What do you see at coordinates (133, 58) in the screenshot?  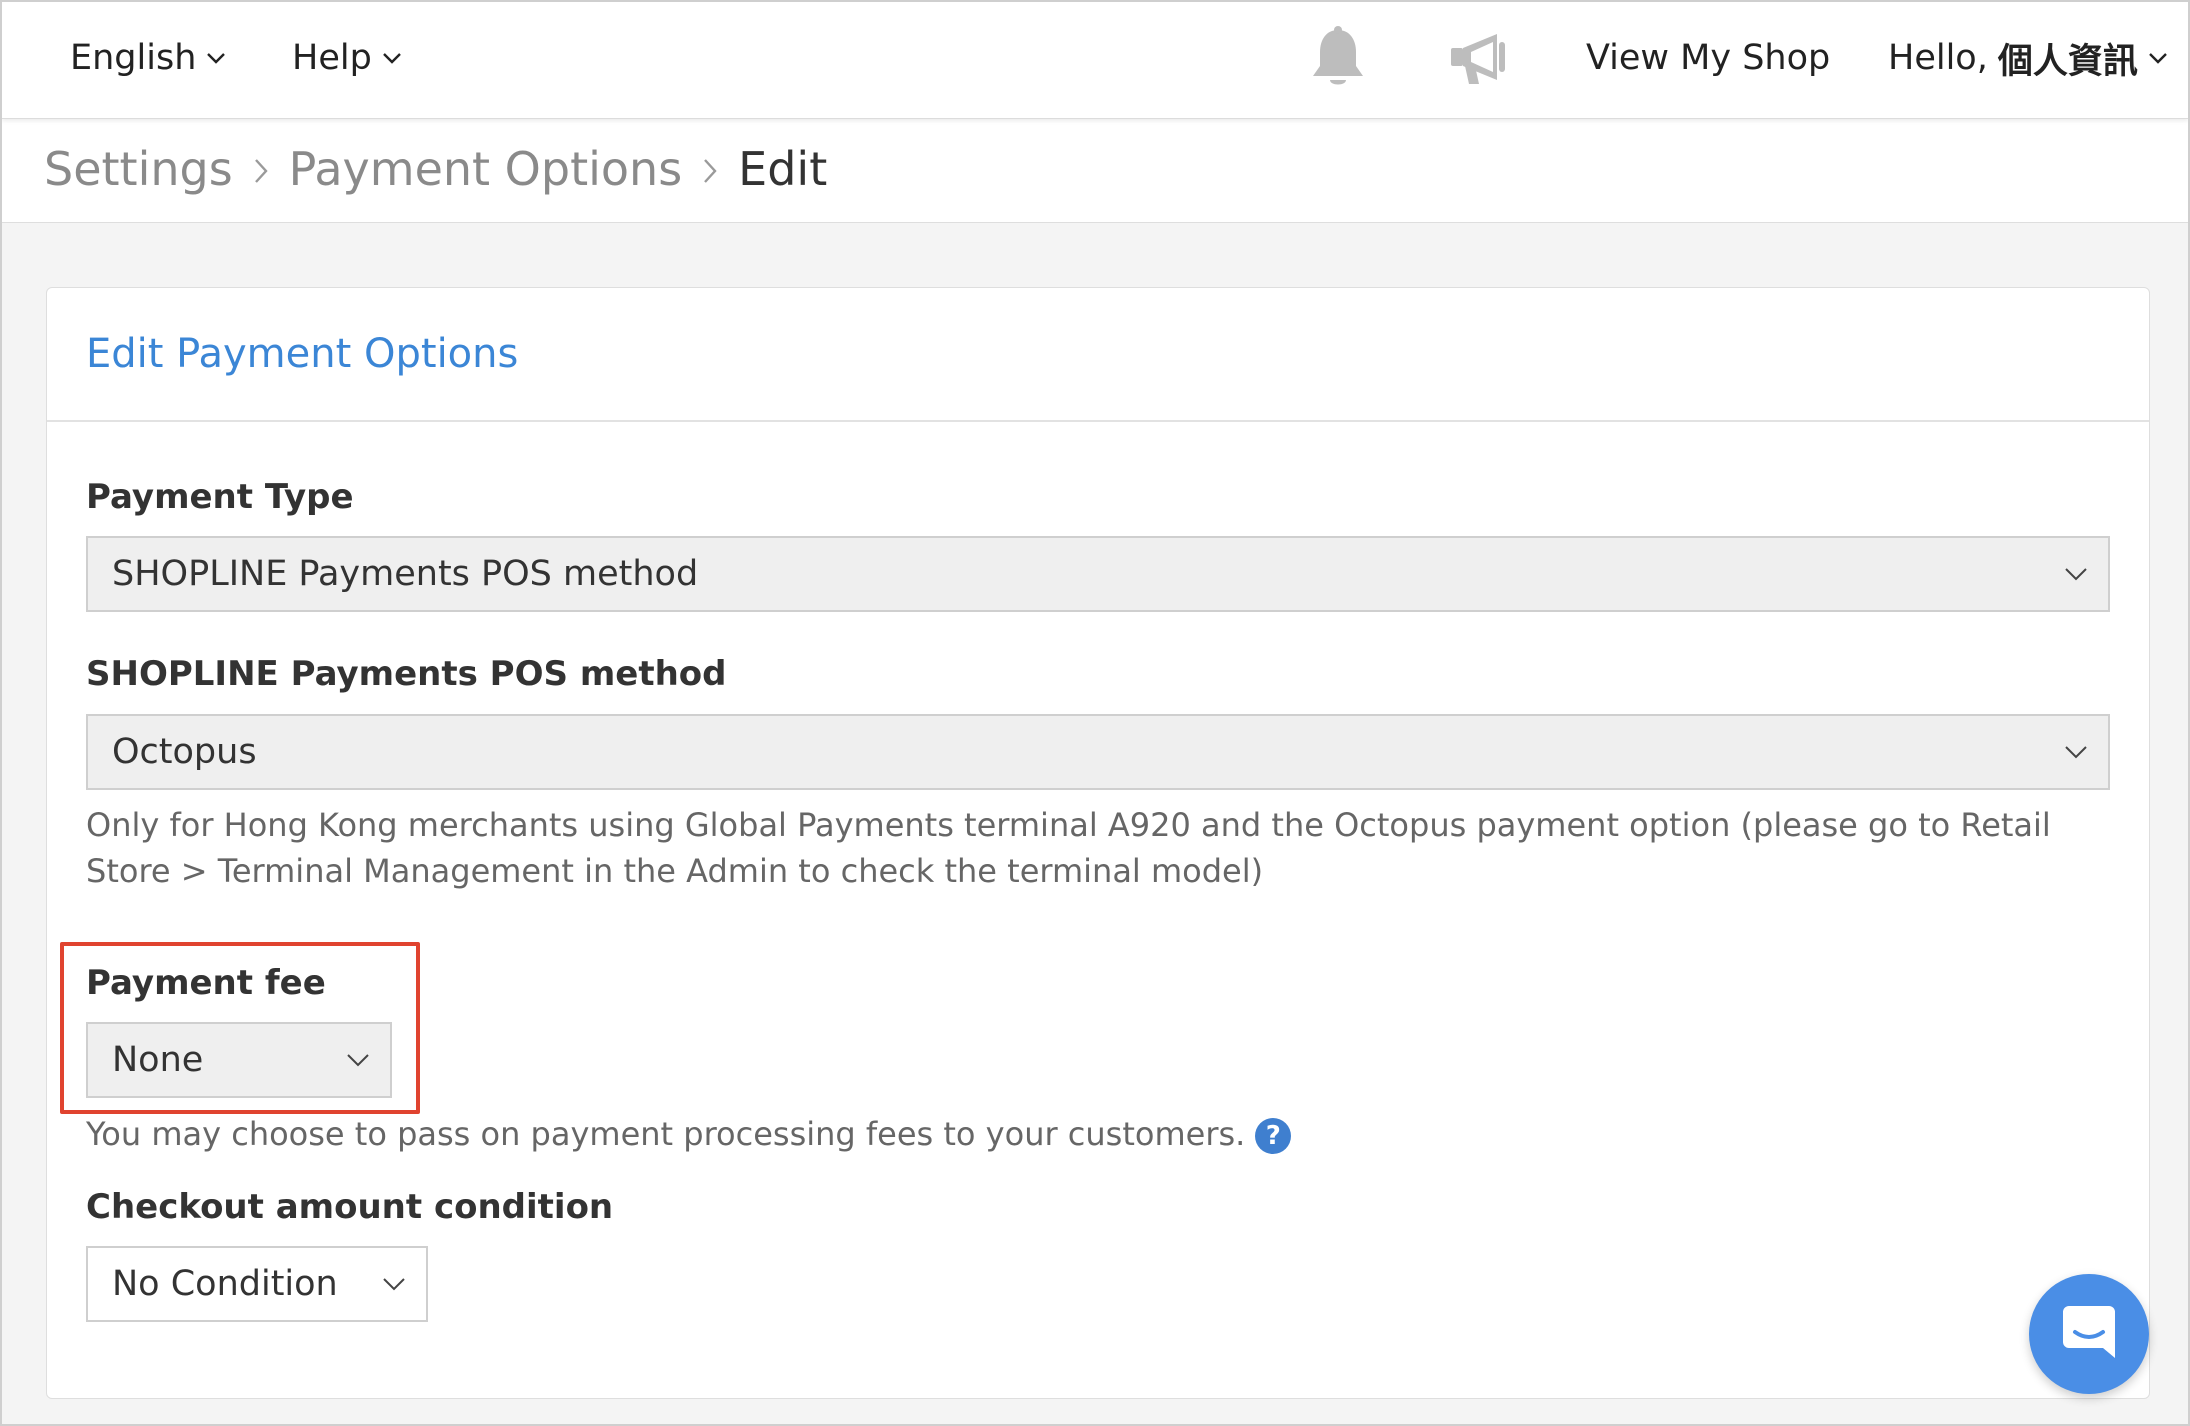 I see `language-label: English` at bounding box center [133, 58].